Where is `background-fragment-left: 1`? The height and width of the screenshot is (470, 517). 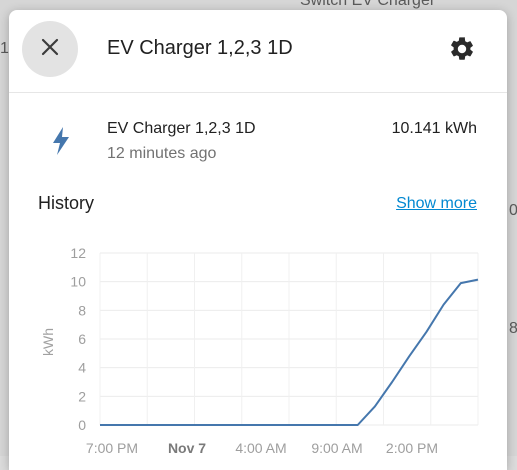 background-fragment-left: 1 is located at coordinates (4, 48).